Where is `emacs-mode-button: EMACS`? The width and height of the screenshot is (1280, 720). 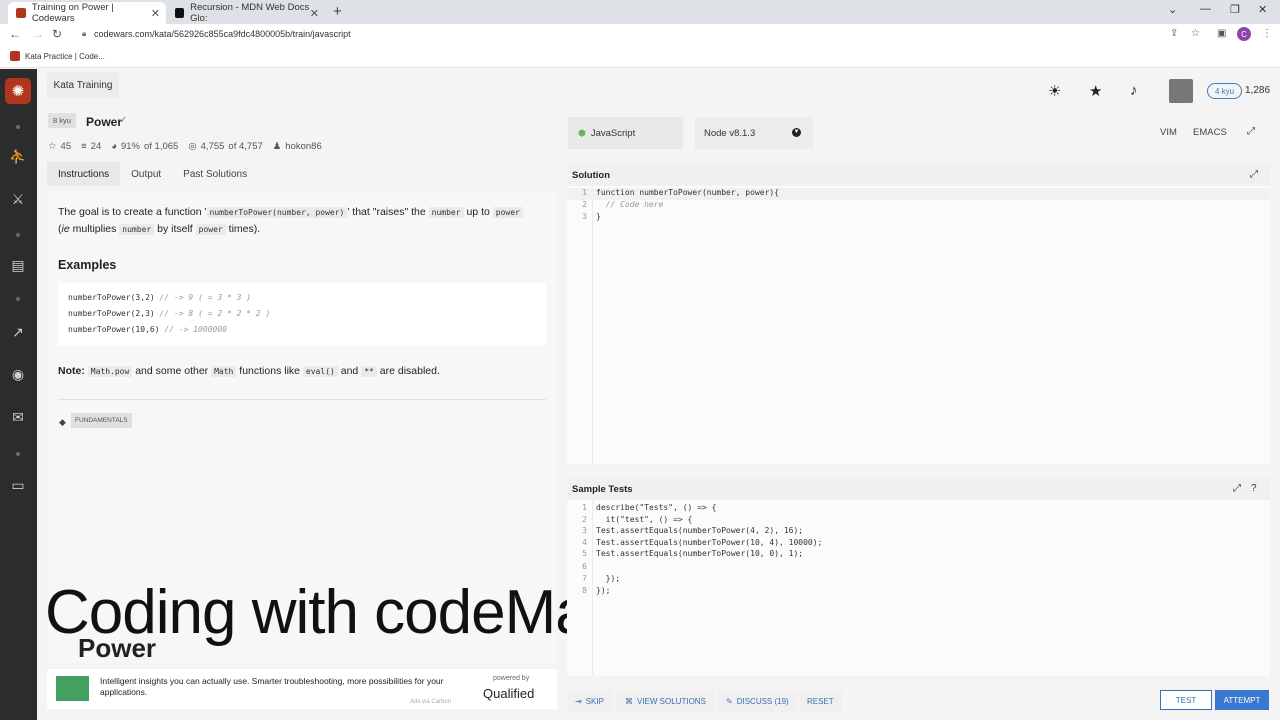 emacs-mode-button: EMACS is located at coordinates (1210, 132).